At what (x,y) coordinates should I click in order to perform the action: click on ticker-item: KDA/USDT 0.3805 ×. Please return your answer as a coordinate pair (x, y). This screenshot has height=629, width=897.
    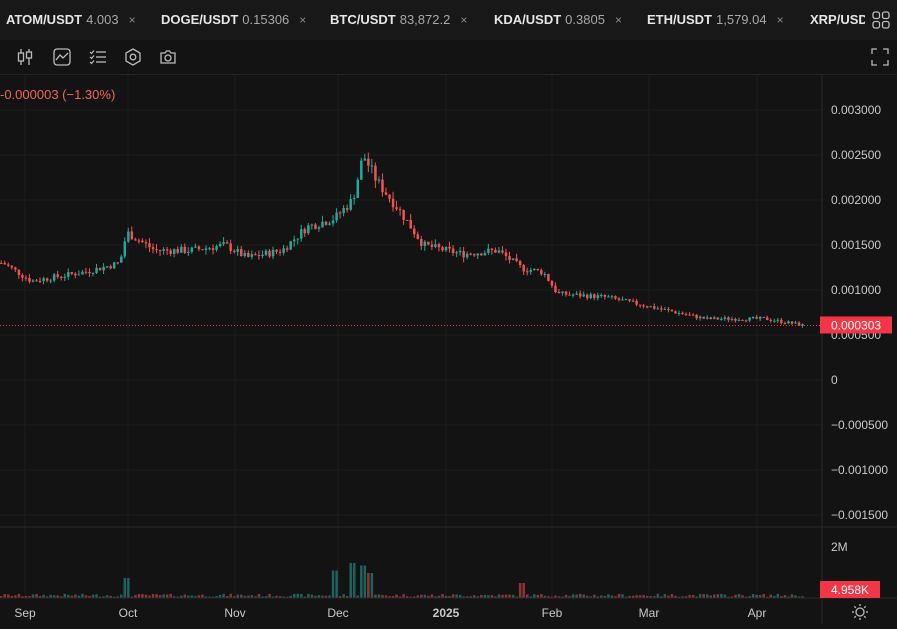
    Looking at the image, I should click on (558, 19).